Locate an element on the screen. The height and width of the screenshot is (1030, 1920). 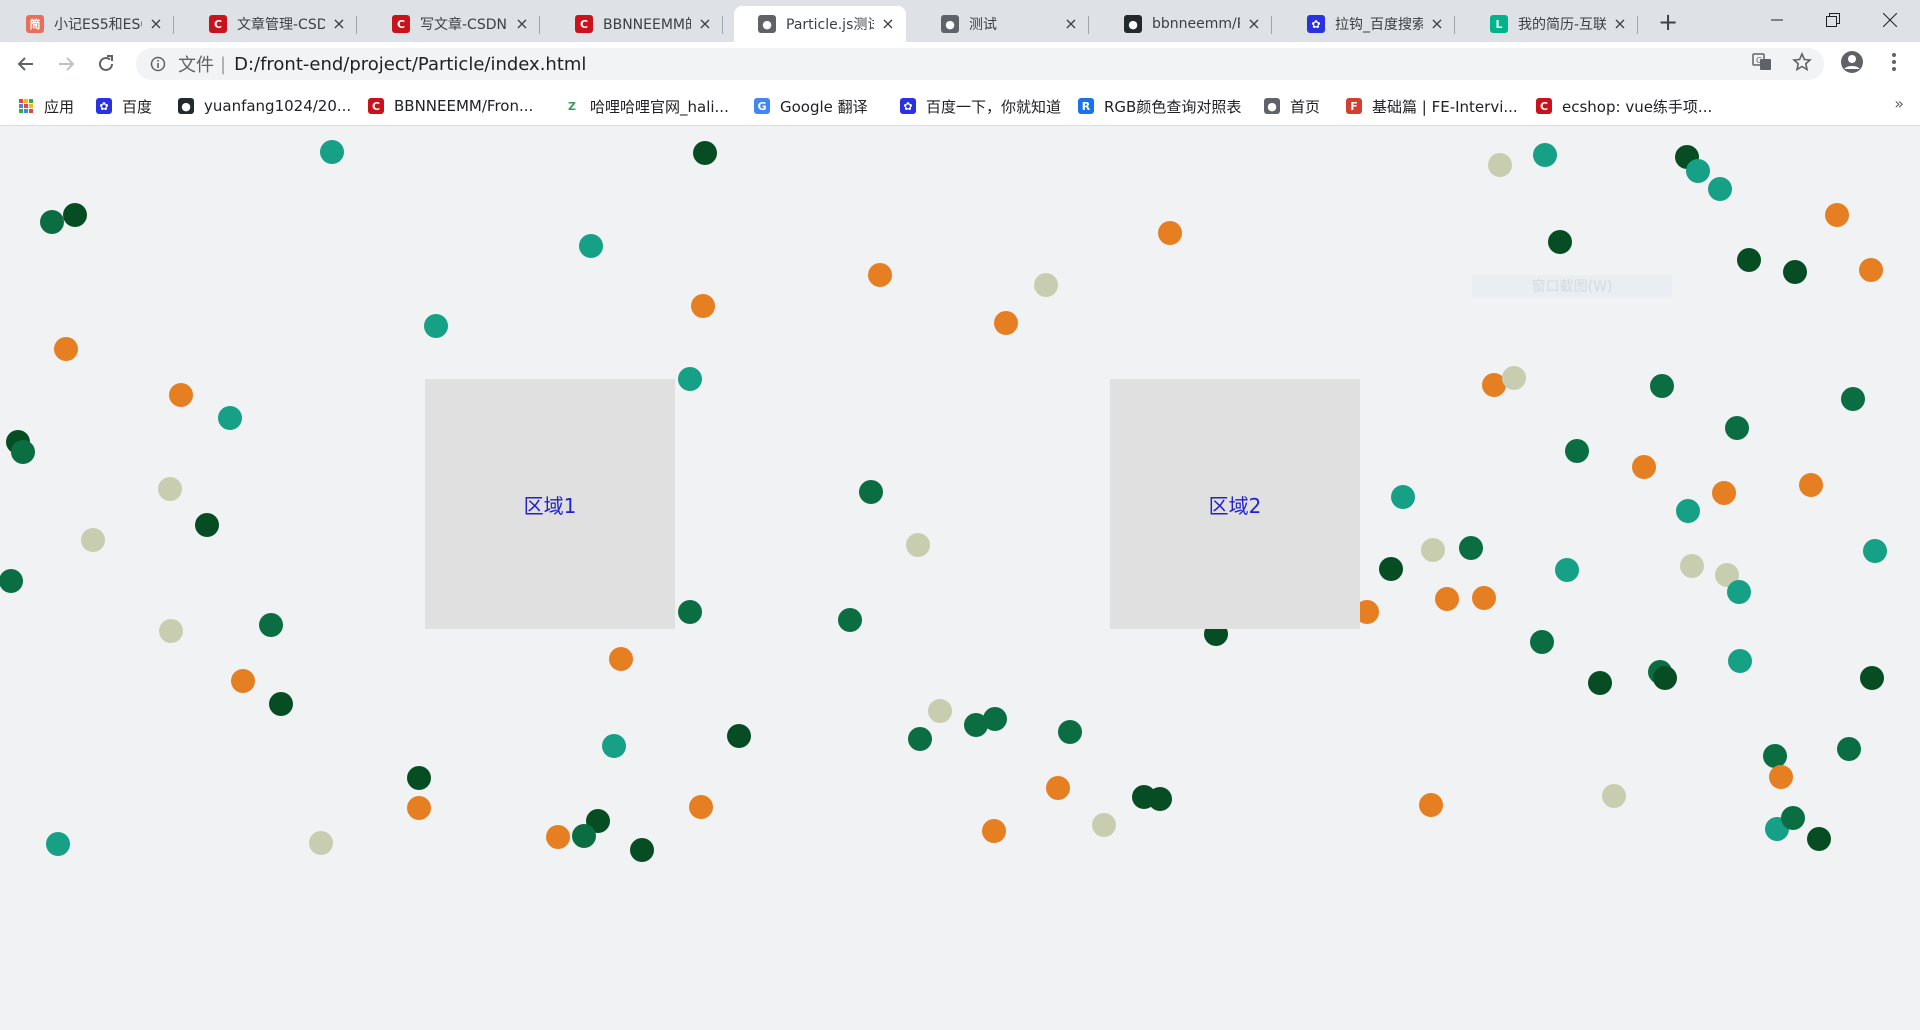
tab-5: ● 测试 × is located at coordinates (1003, 24).